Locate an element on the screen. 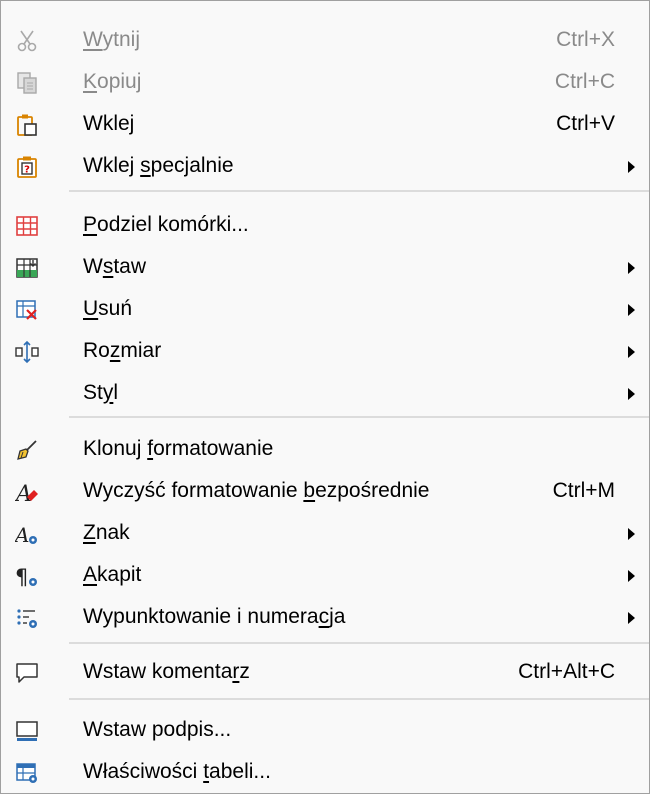 This screenshot has width=650, height=794. menu-item-paste: Wklej Ctrl+V is located at coordinates (325, 124).